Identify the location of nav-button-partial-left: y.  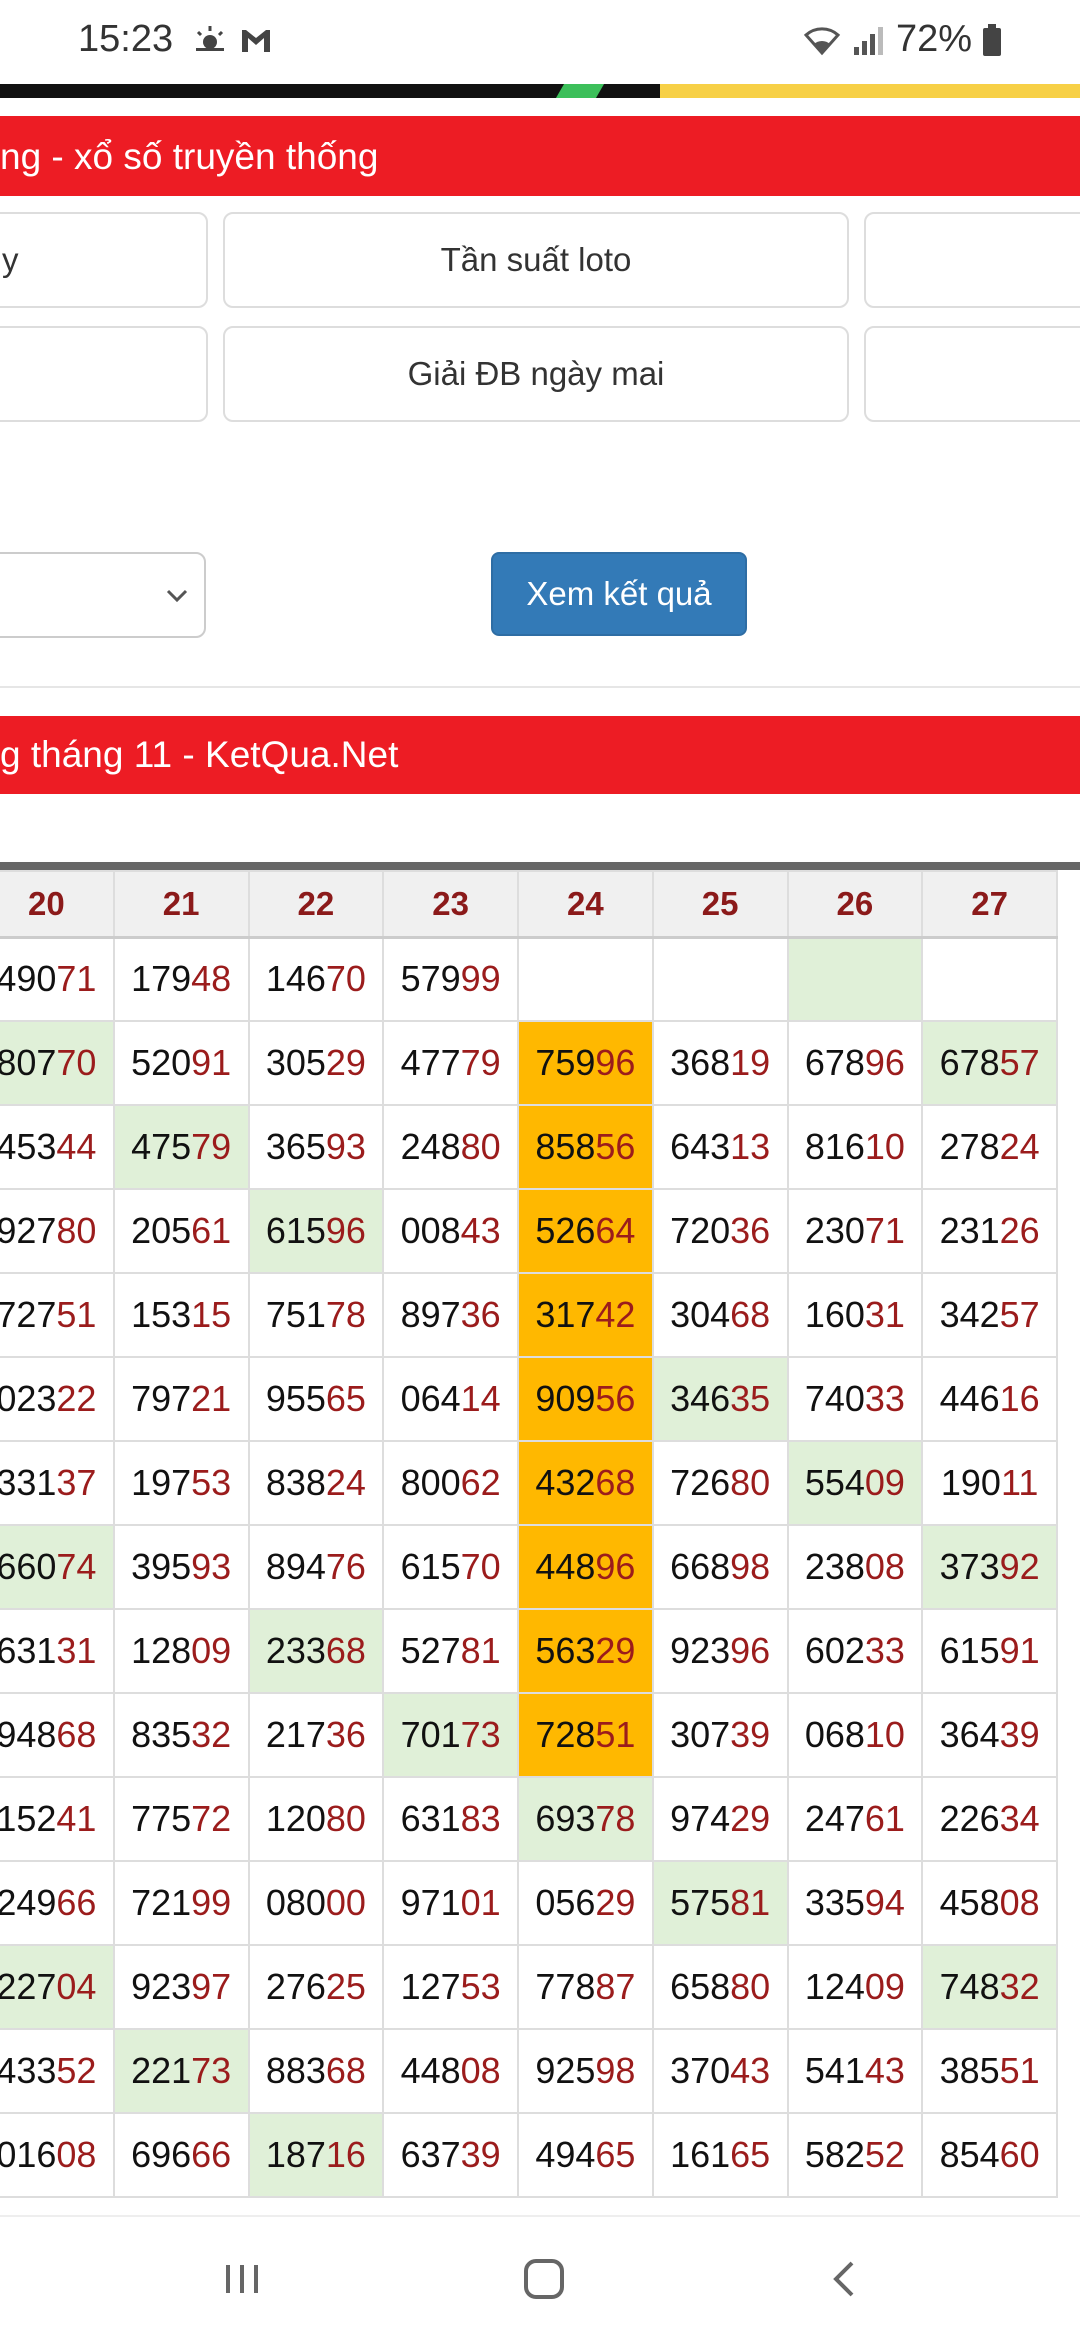
(104, 260).